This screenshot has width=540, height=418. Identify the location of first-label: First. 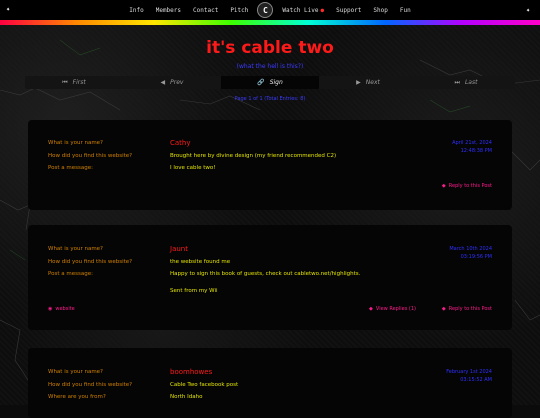
(79, 82).